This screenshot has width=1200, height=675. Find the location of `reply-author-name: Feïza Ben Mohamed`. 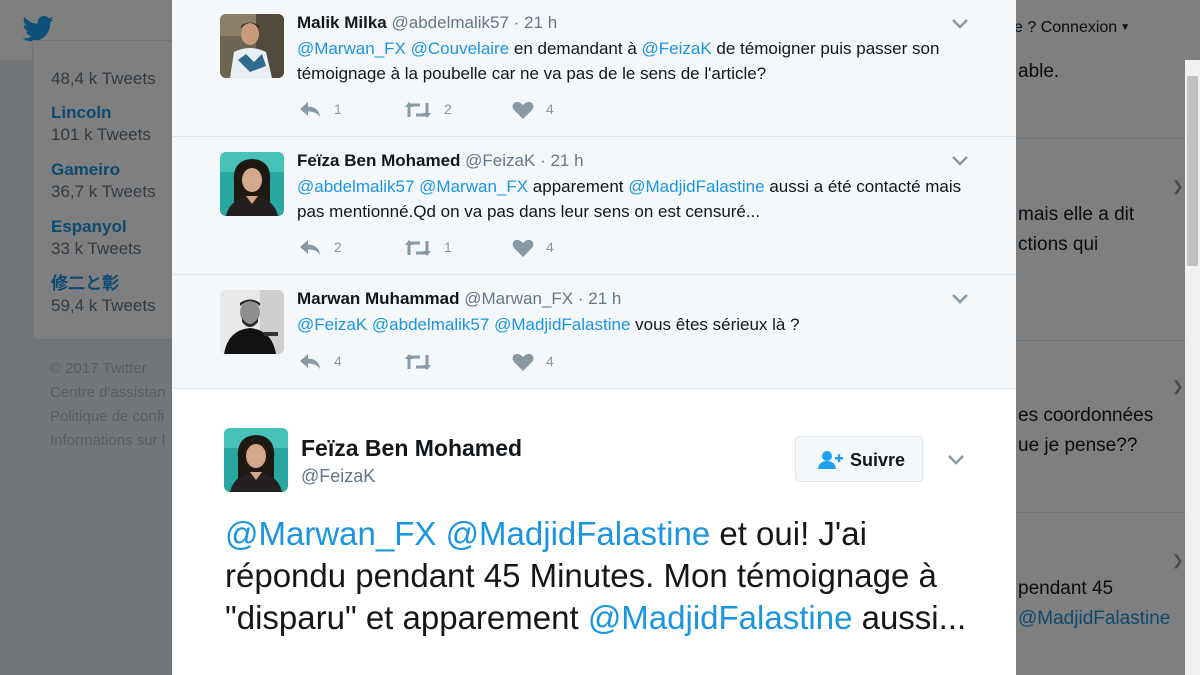

reply-author-name: Feïza Ben Mohamed is located at coordinates (378, 160).